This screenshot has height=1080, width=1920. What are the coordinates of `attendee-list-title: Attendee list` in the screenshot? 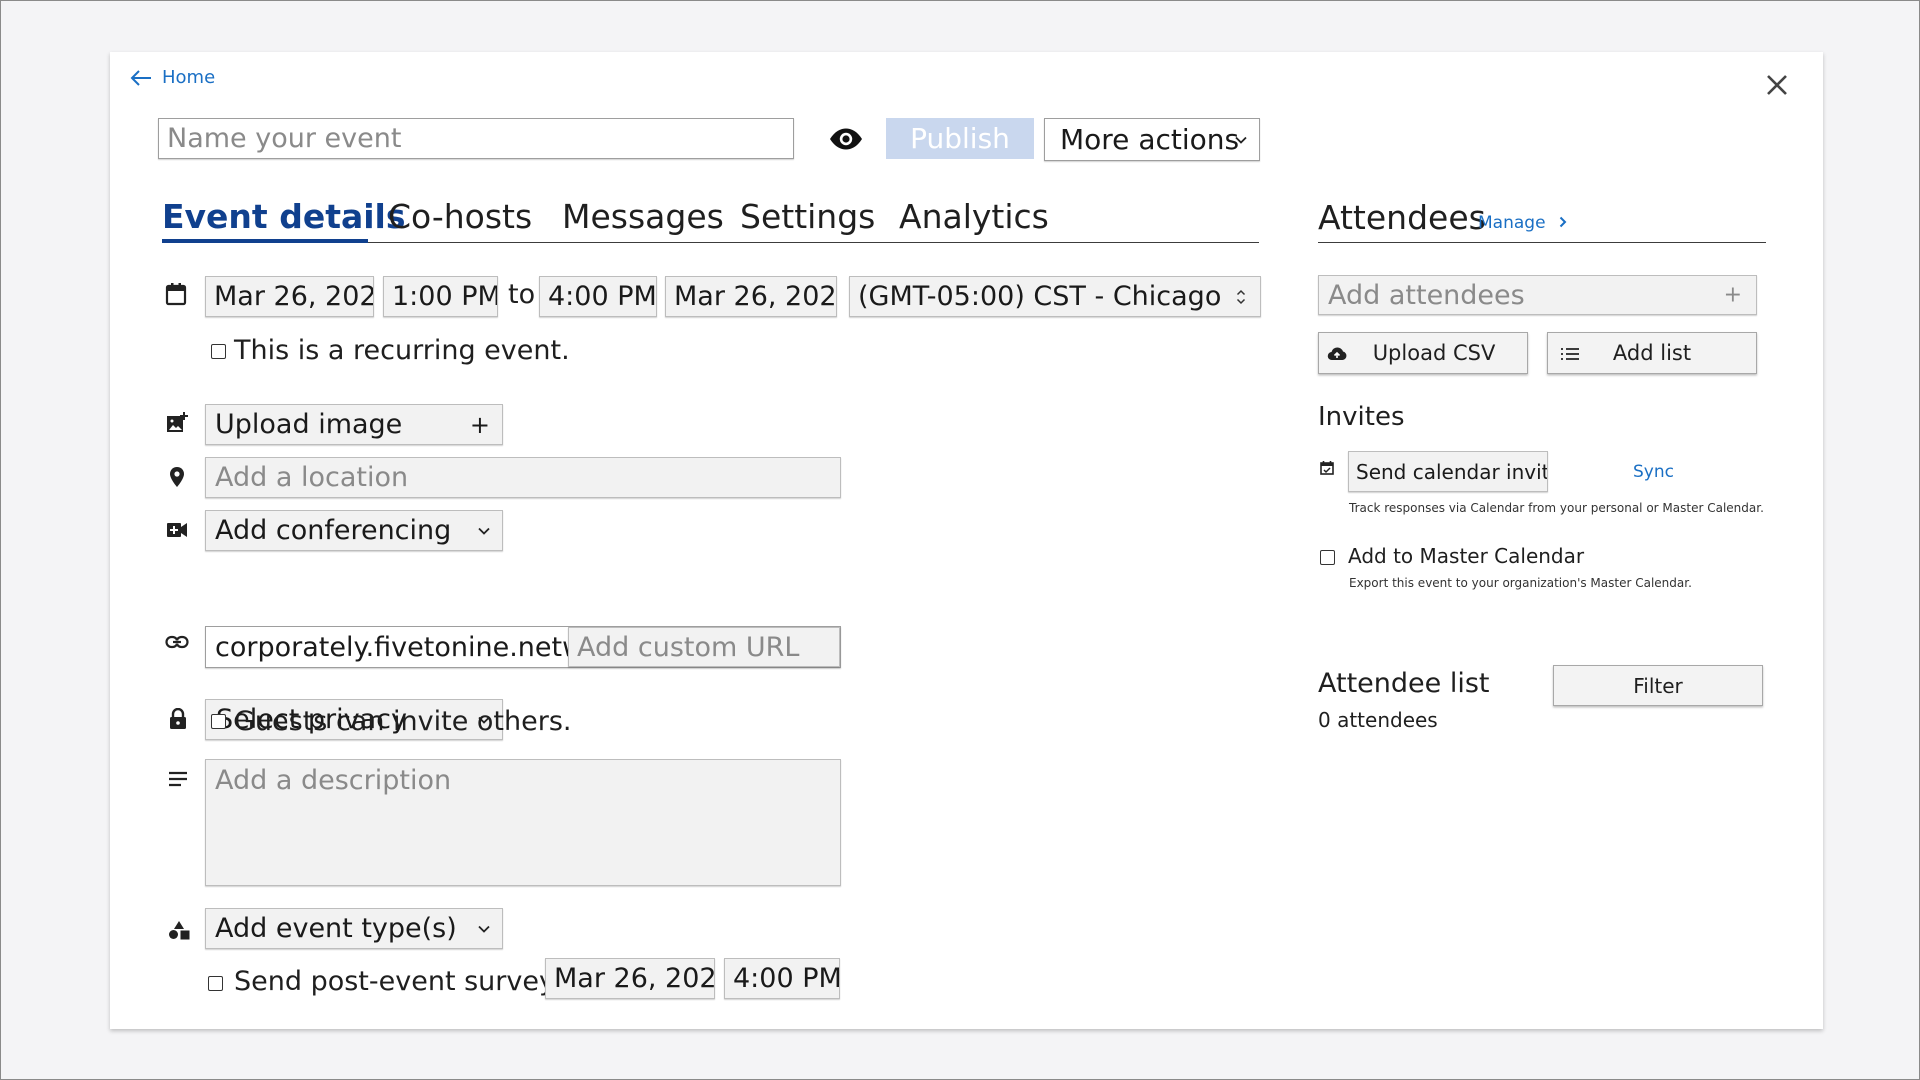 It's located at (1404, 683).